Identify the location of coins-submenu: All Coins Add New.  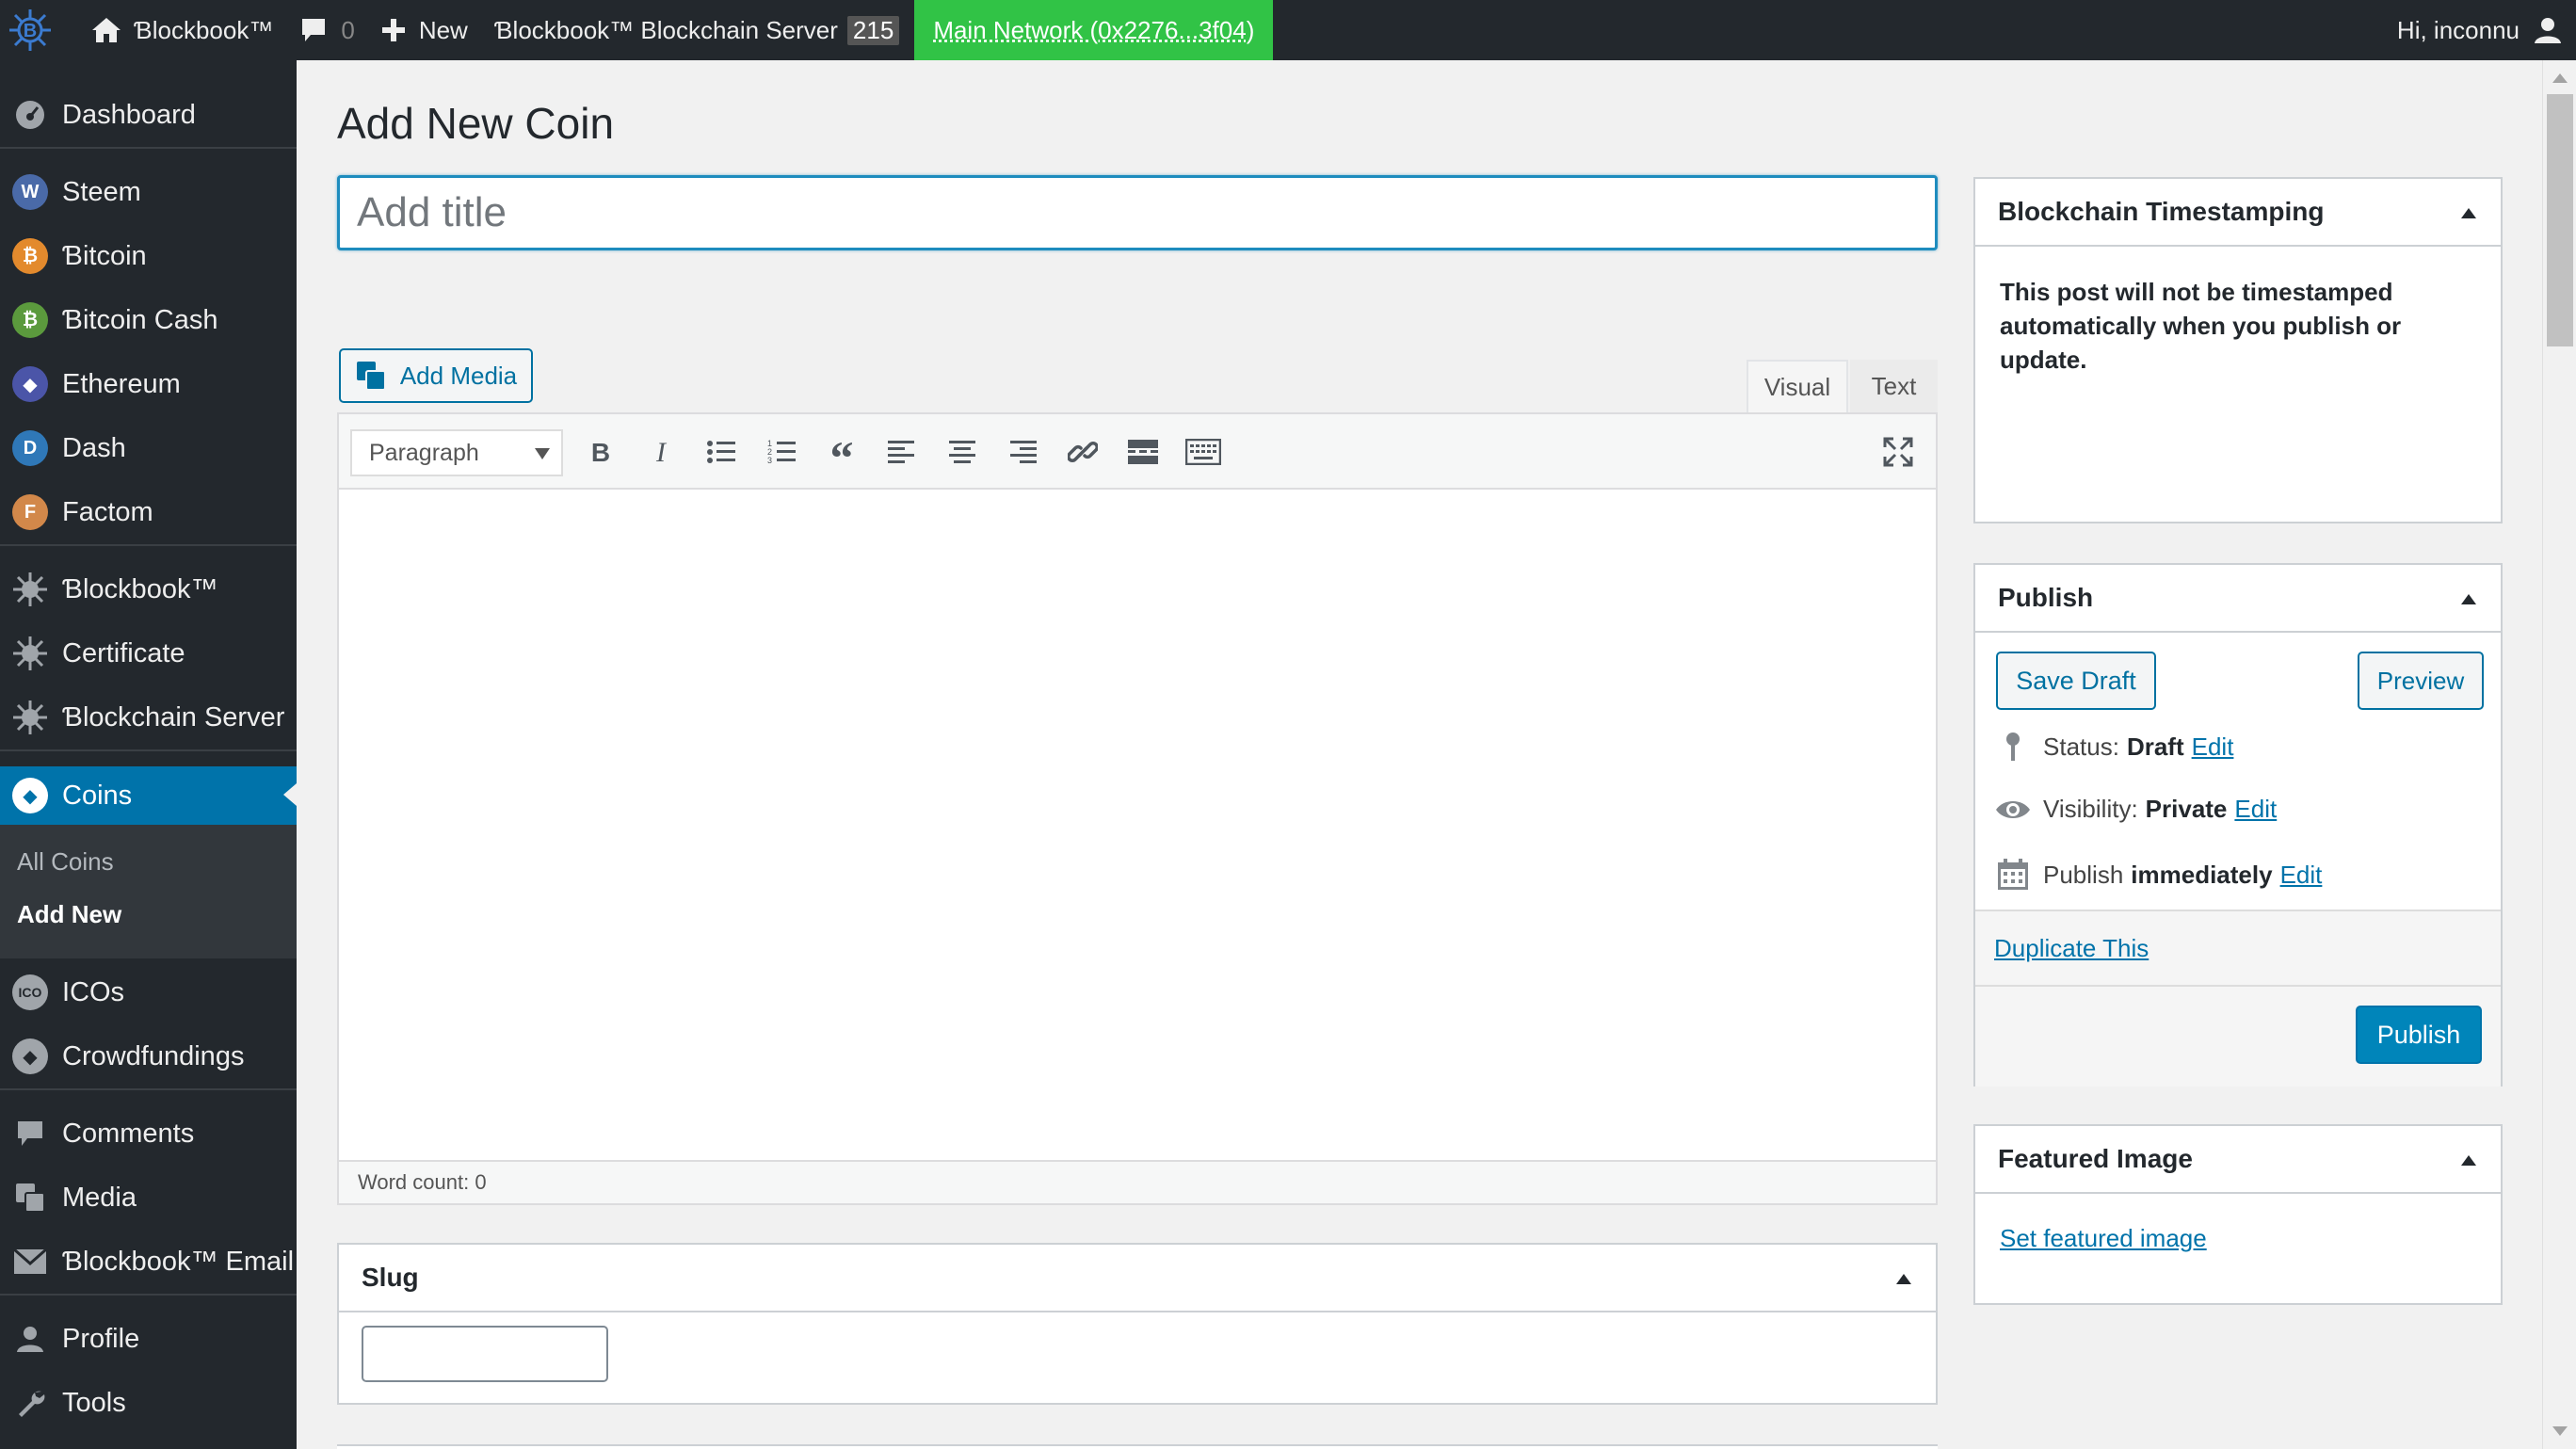
(148, 891).